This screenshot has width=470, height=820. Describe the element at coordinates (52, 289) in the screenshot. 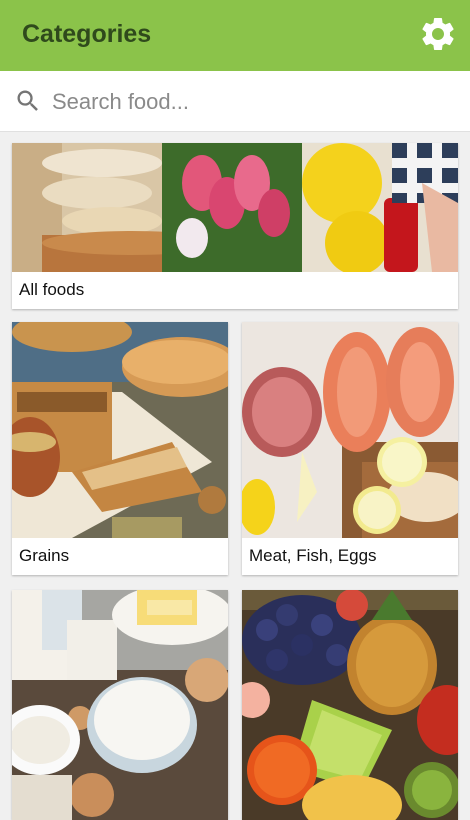

I see `category-label: All foods` at that location.